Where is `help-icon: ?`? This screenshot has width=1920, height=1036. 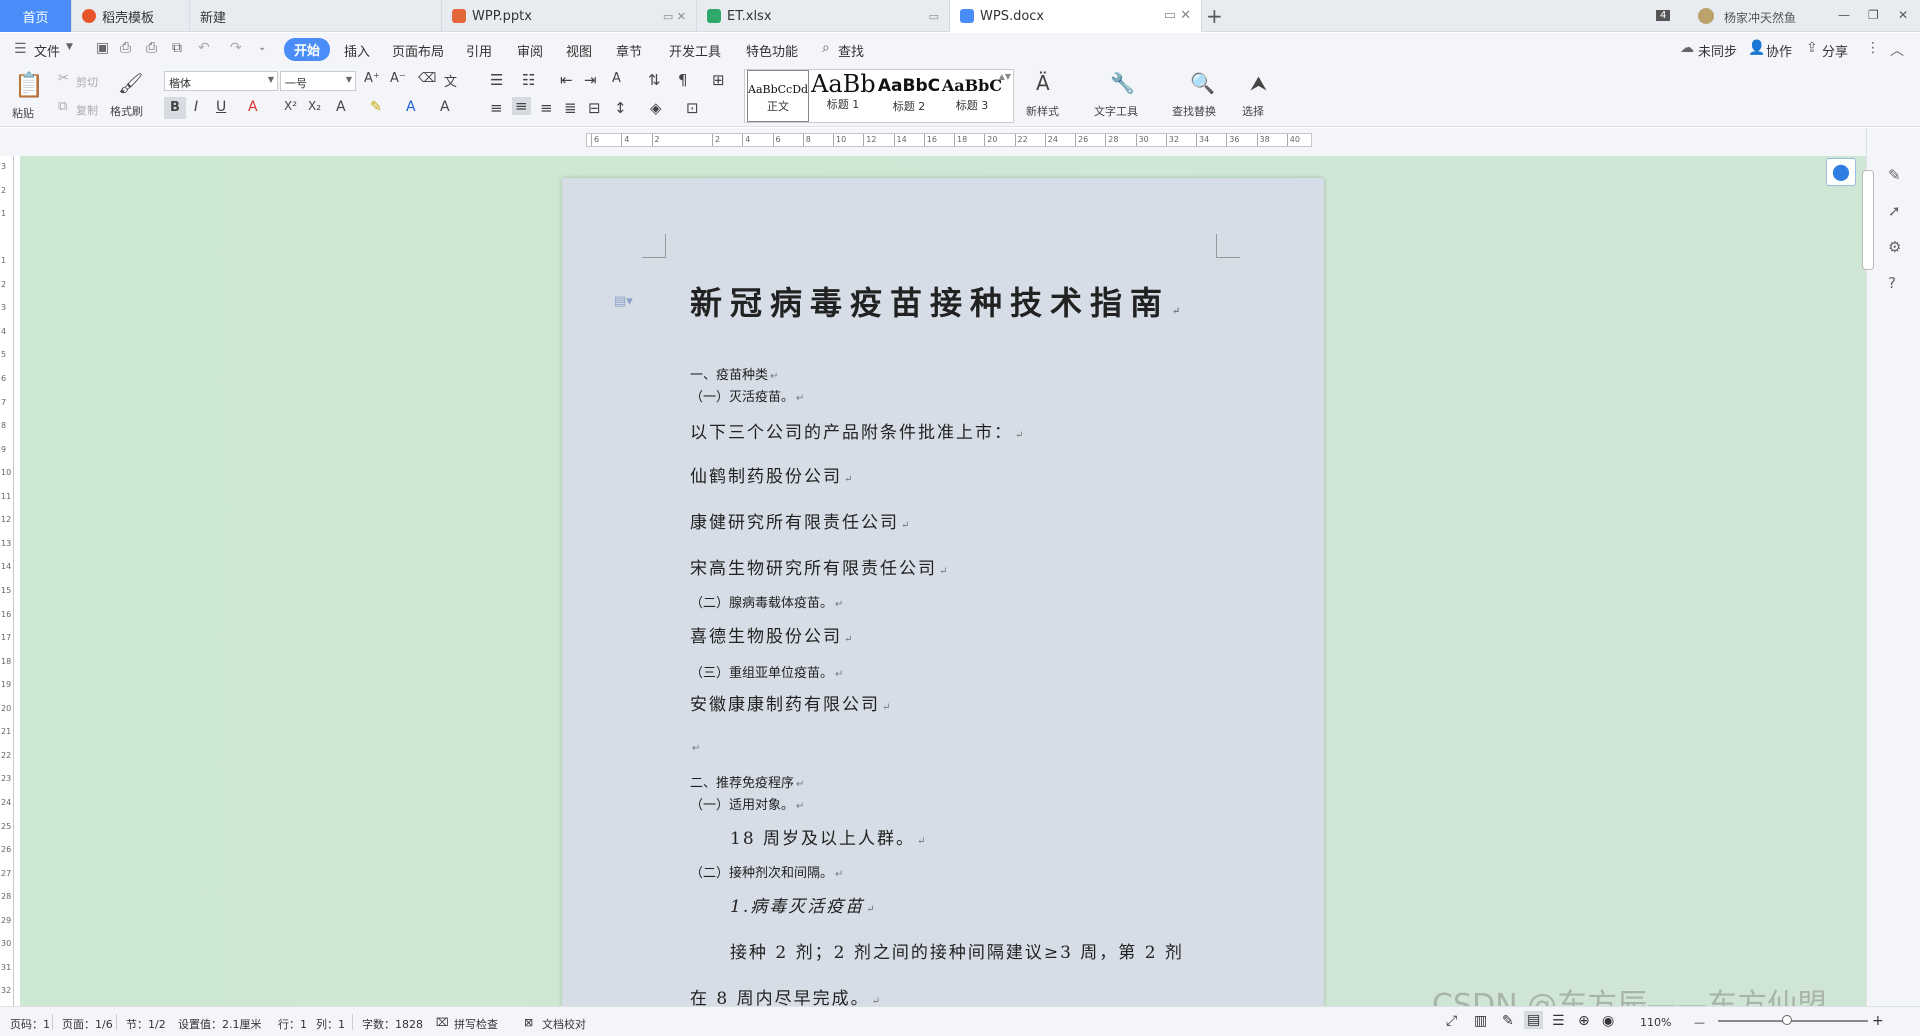 help-icon: ? is located at coordinates (1892, 283).